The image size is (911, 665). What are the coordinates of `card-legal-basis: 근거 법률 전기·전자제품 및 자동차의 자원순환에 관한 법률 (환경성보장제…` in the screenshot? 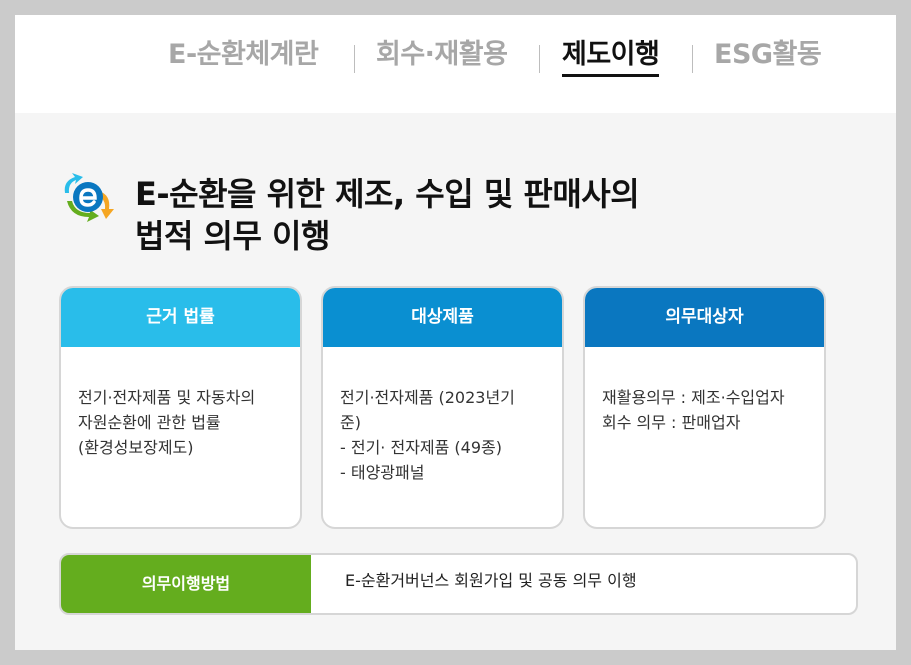 It's located at (180, 407).